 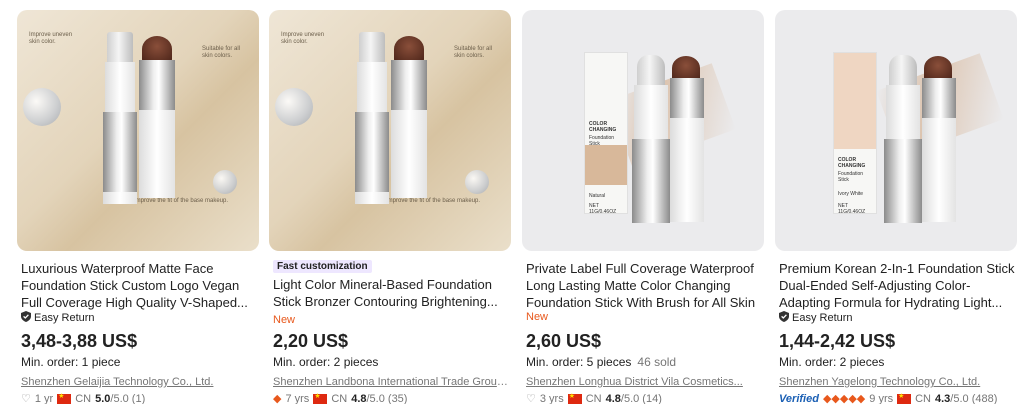 I want to click on rating-suffix: /5.0 (1), so click(x=128, y=398).